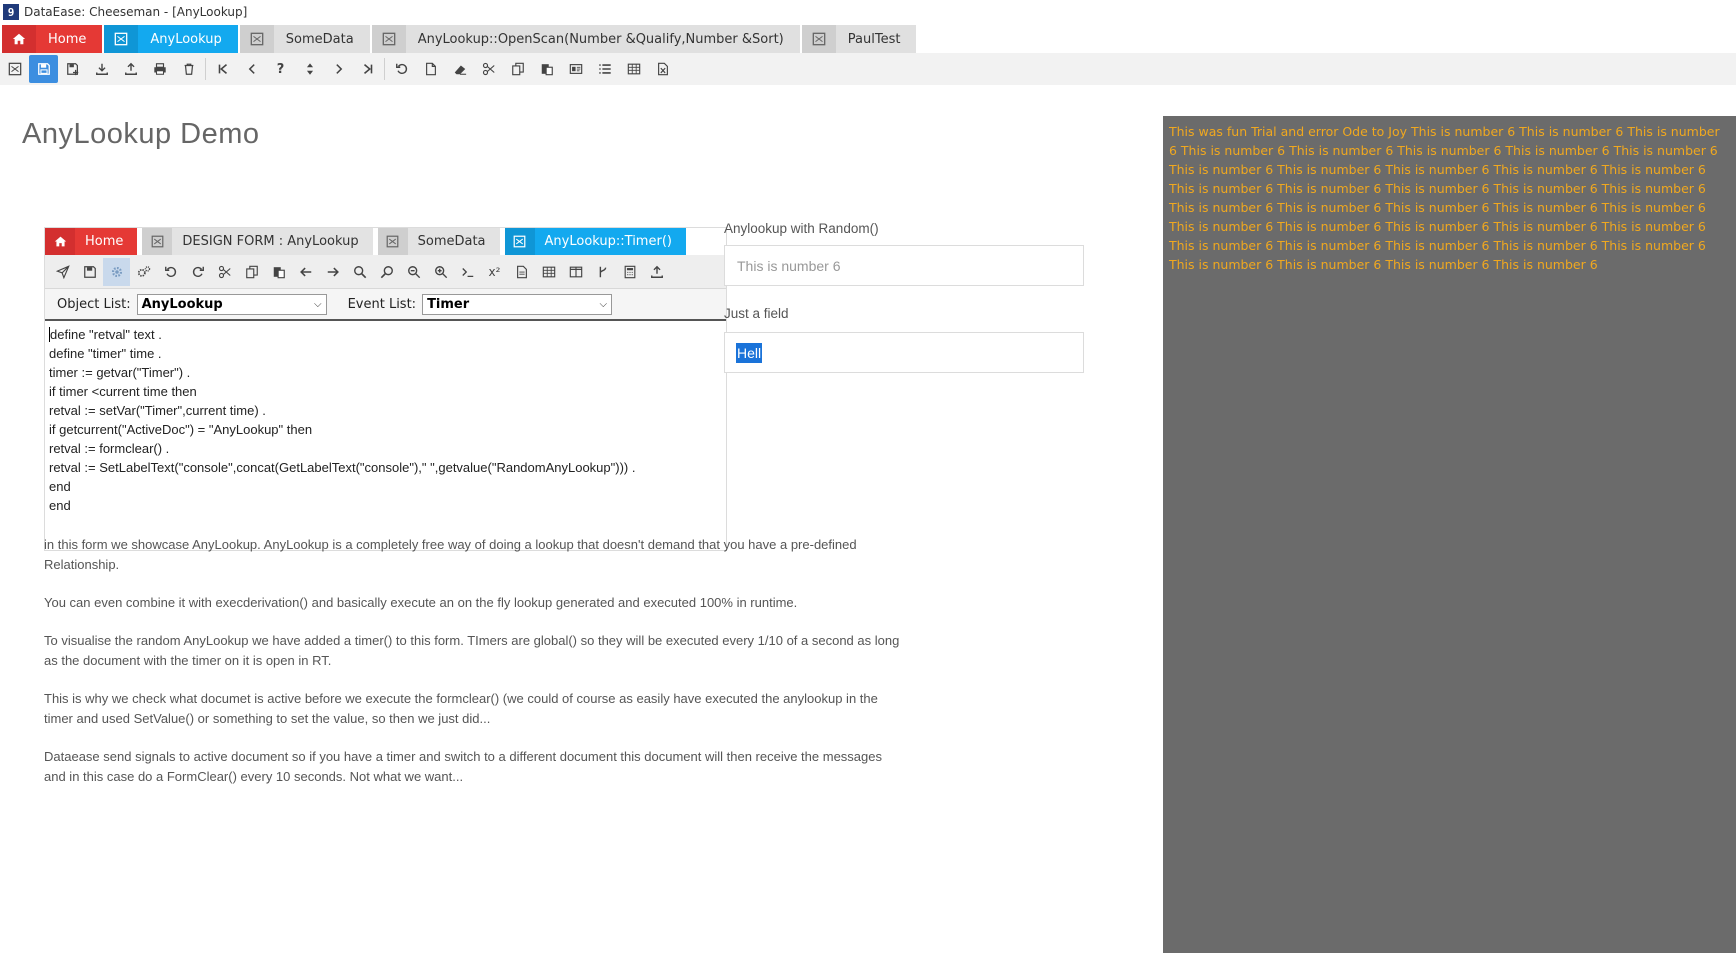  I want to click on calculator-icon, so click(629, 272).